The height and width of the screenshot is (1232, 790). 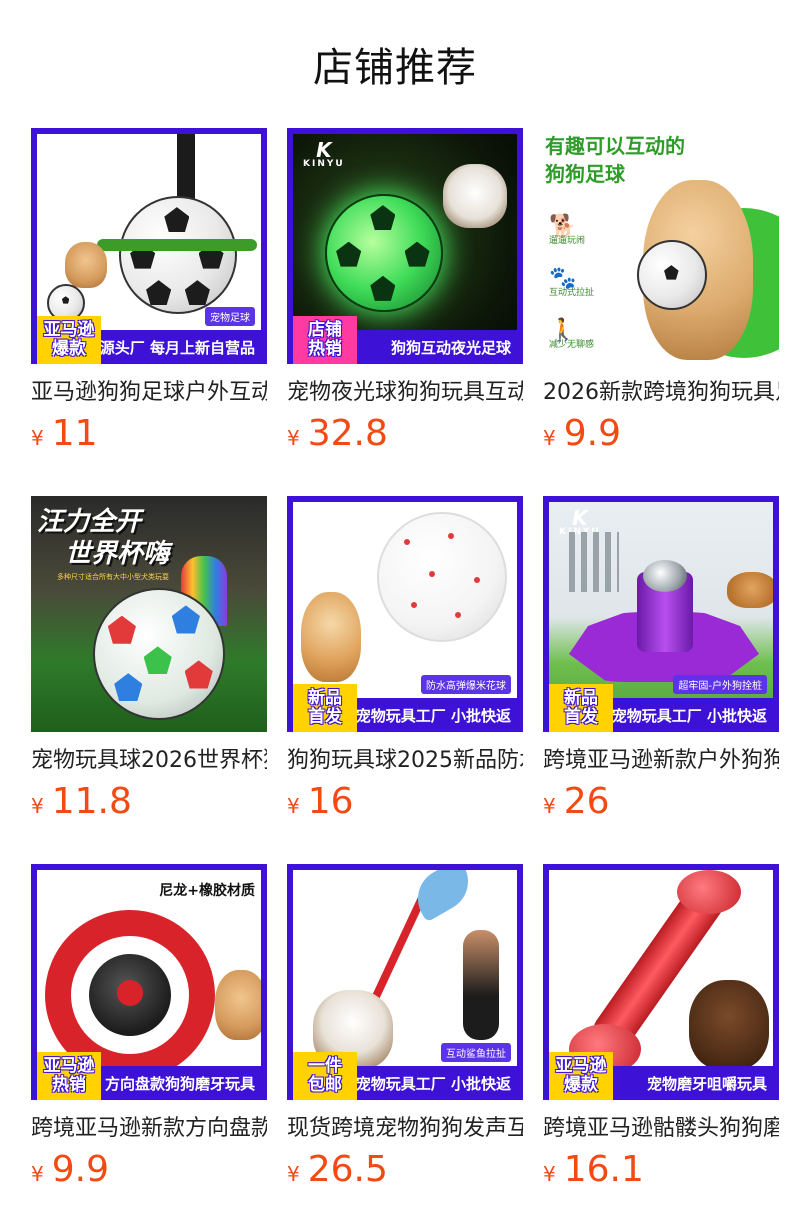 I want to click on product-image: K KINYU 尼龙+橡胶材质 方向盘款狗狗磨牙玩具 亚马逊 热销, so click(x=149, y=982).